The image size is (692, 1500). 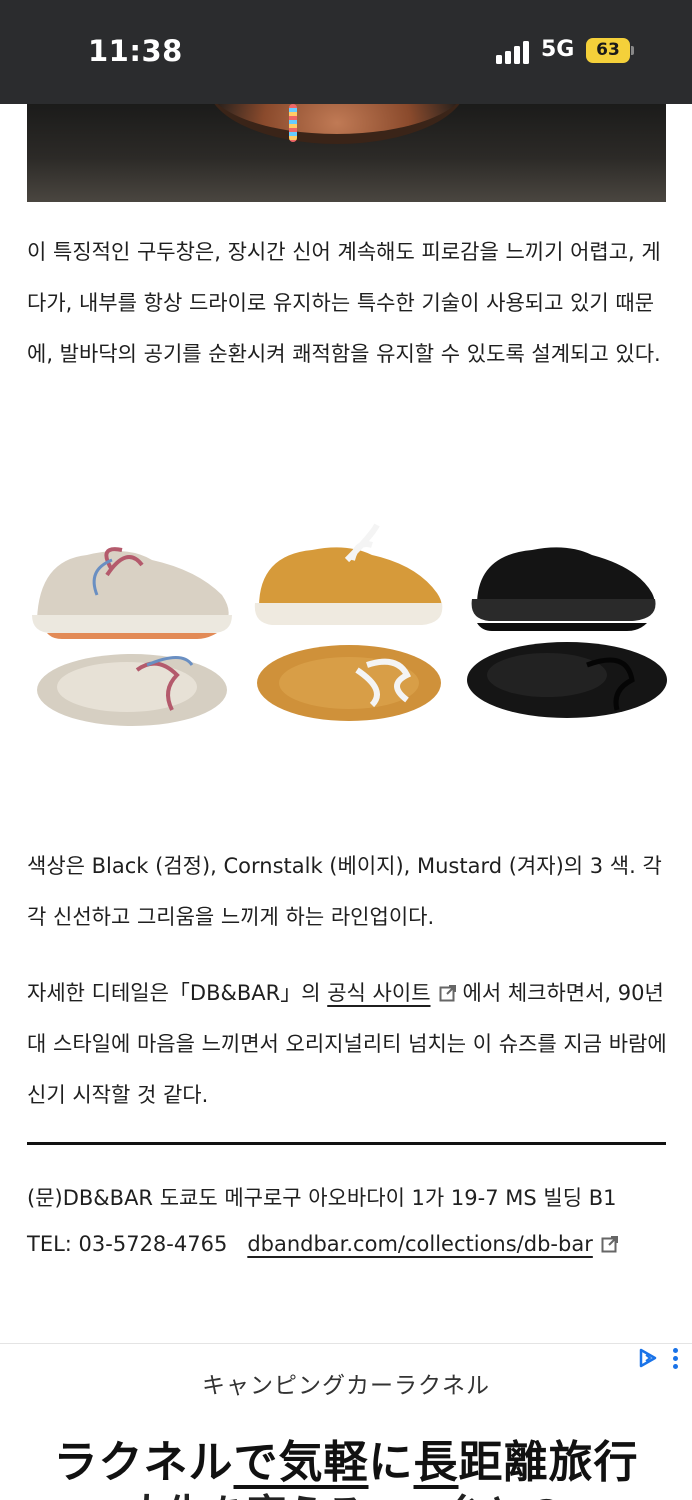 I want to click on ad-brand-name: キャンピングカーラクネル, so click(x=346, y=1386).